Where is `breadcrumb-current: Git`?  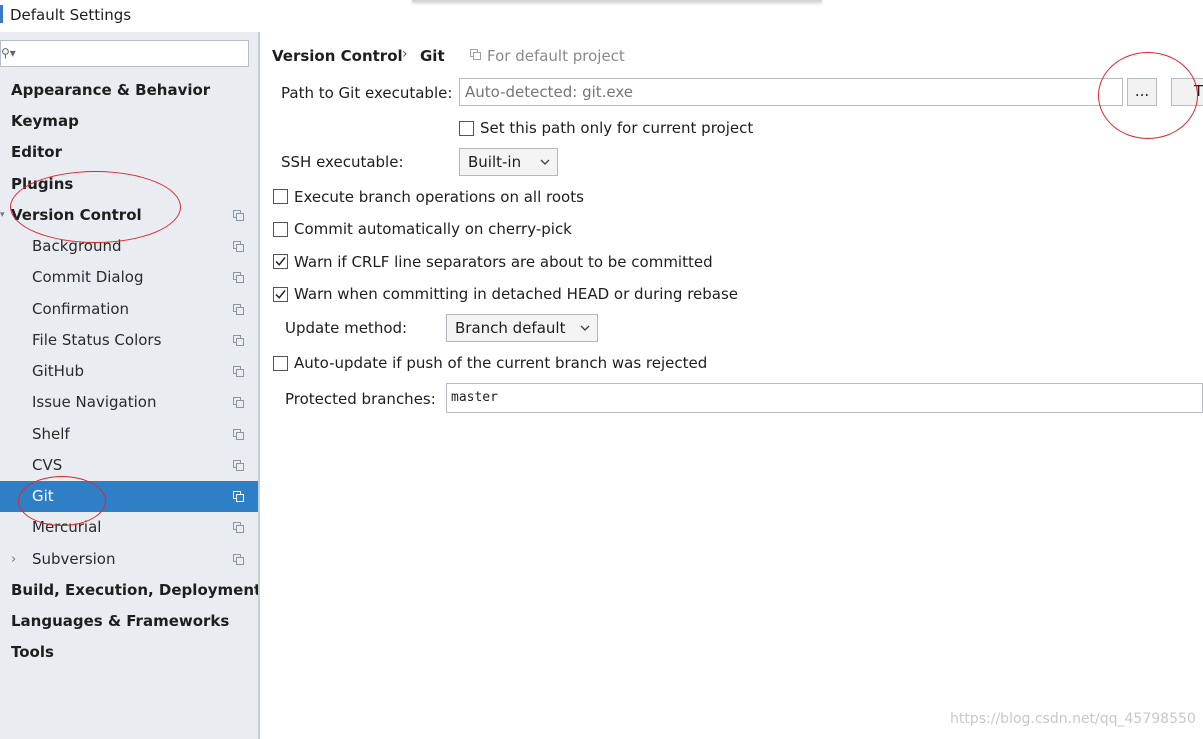
breadcrumb-current: Git is located at coordinates (432, 56).